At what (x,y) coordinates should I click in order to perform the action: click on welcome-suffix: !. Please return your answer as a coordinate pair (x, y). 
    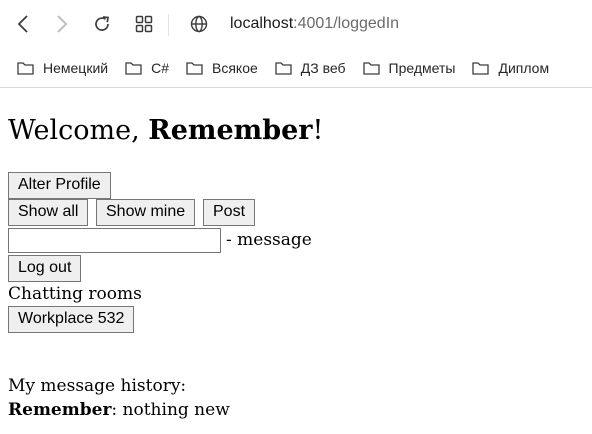
    Looking at the image, I should click on (318, 130).